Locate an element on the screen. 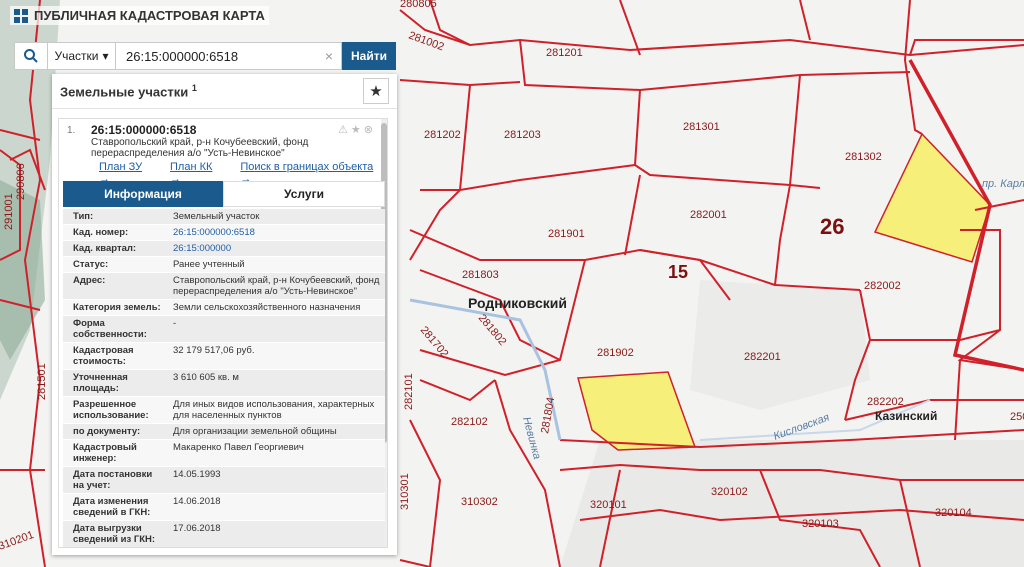 This screenshot has height=567, width=1024. property-row: Дата постановки на учет: 14.05.1993 is located at coordinates (224, 480).